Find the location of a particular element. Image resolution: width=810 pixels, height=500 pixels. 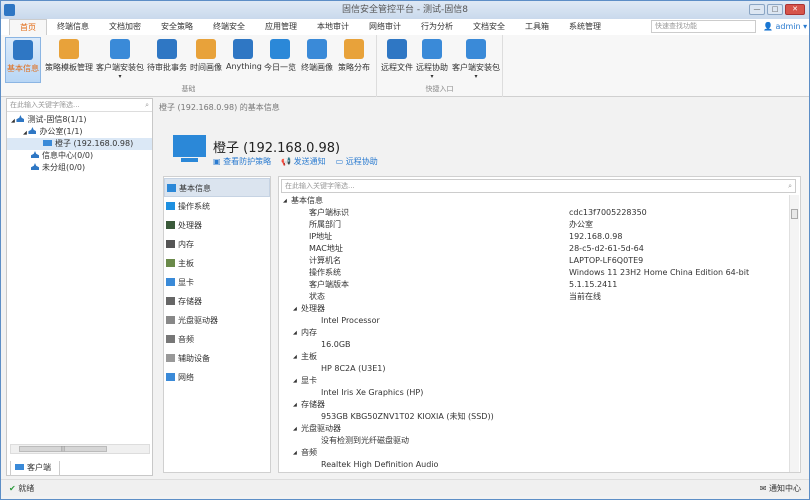

computer-stand is located at coordinates (189, 160).